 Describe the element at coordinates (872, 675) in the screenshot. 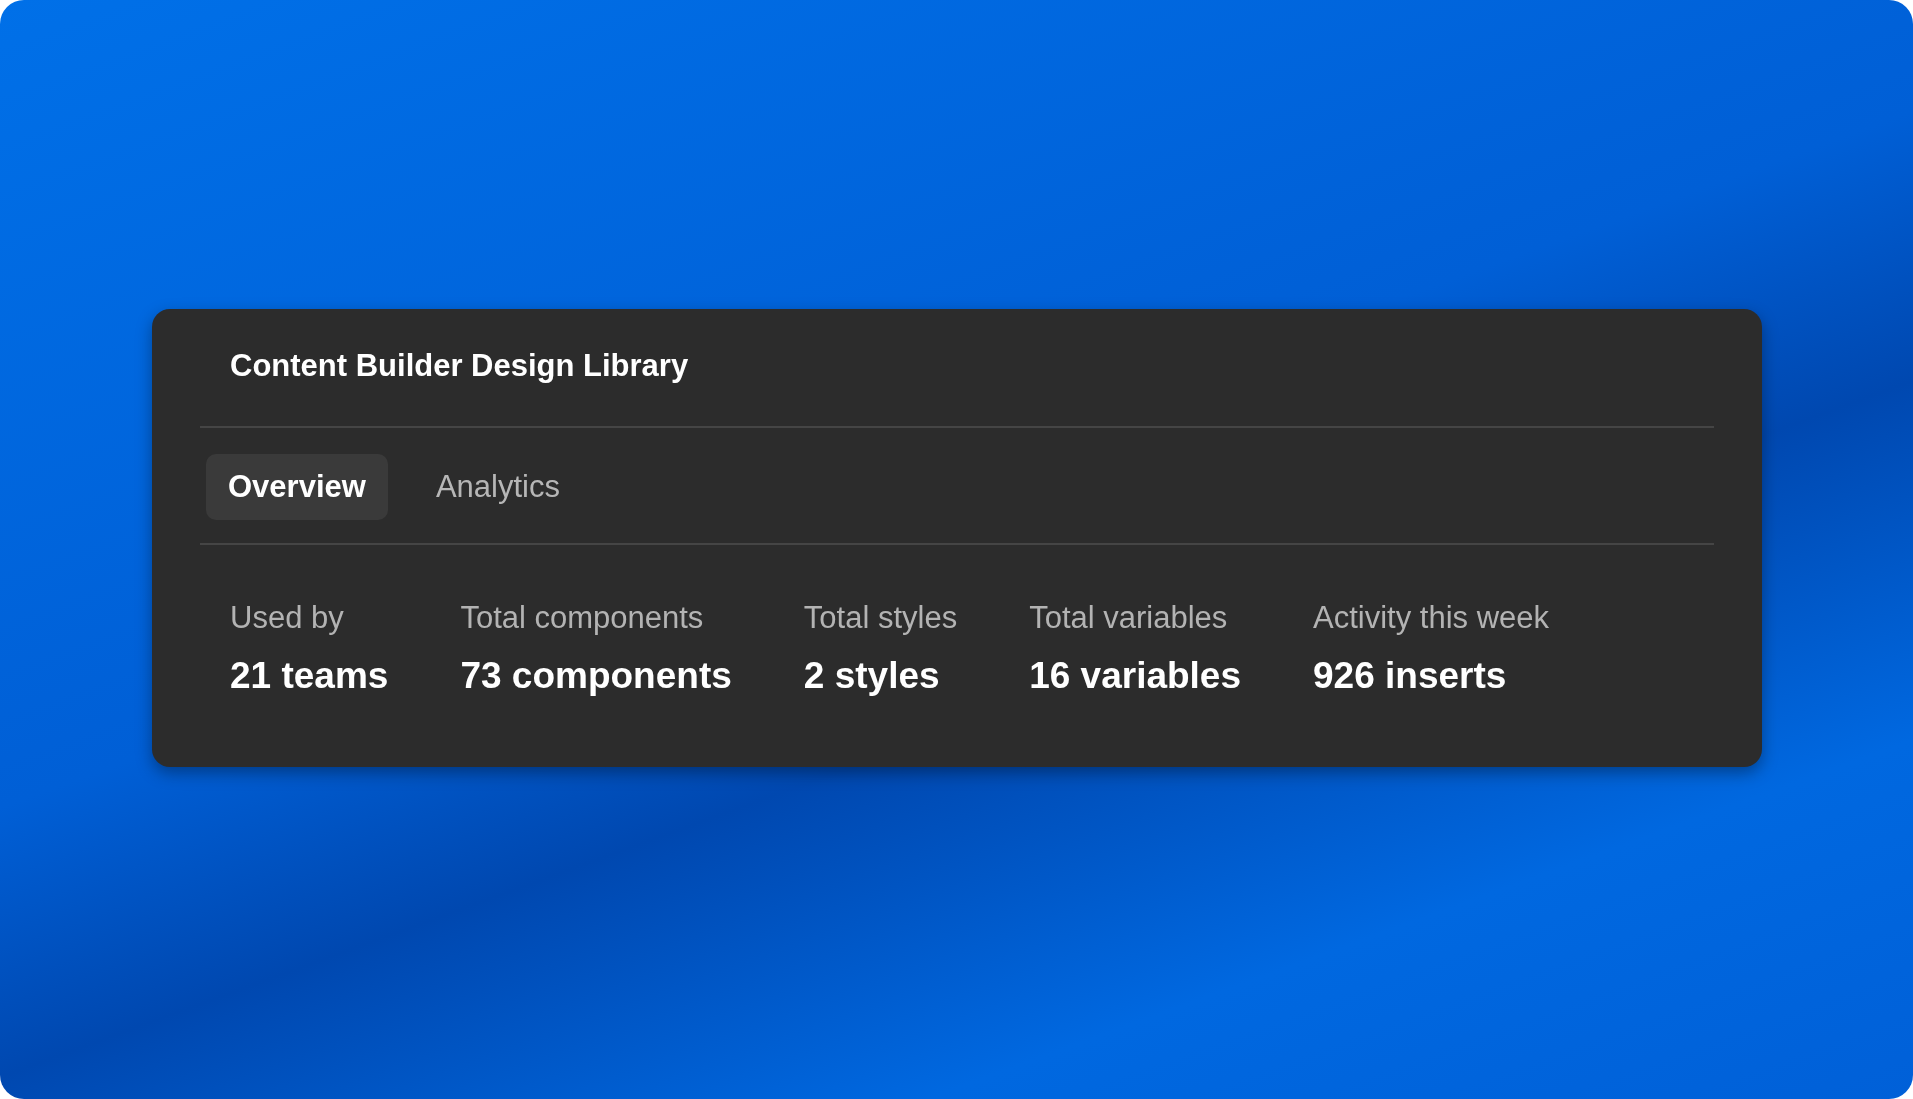

I see `stat-value: 2 styles` at that location.